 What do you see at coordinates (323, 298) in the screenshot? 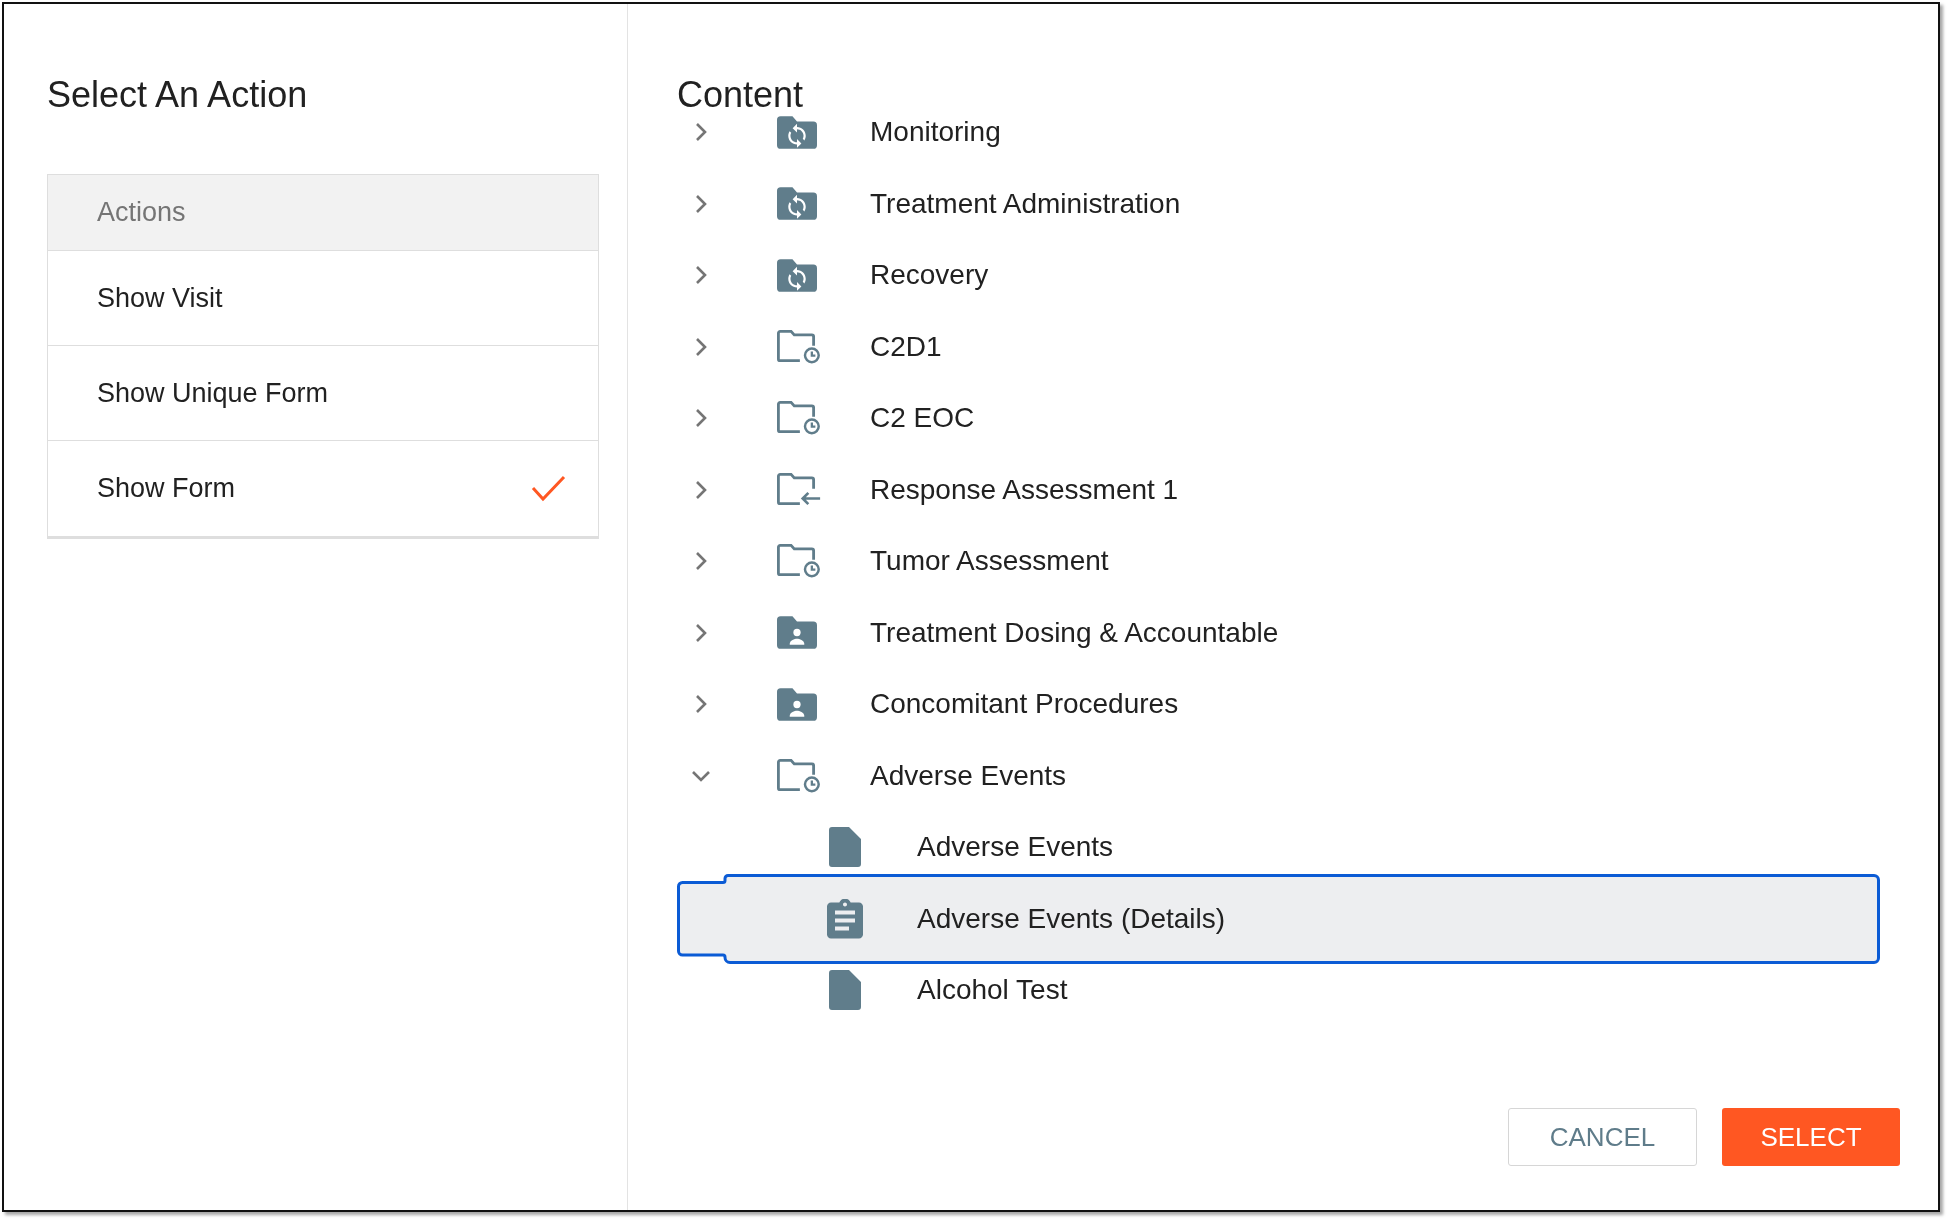
I see `action-item: Show Visit` at bounding box center [323, 298].